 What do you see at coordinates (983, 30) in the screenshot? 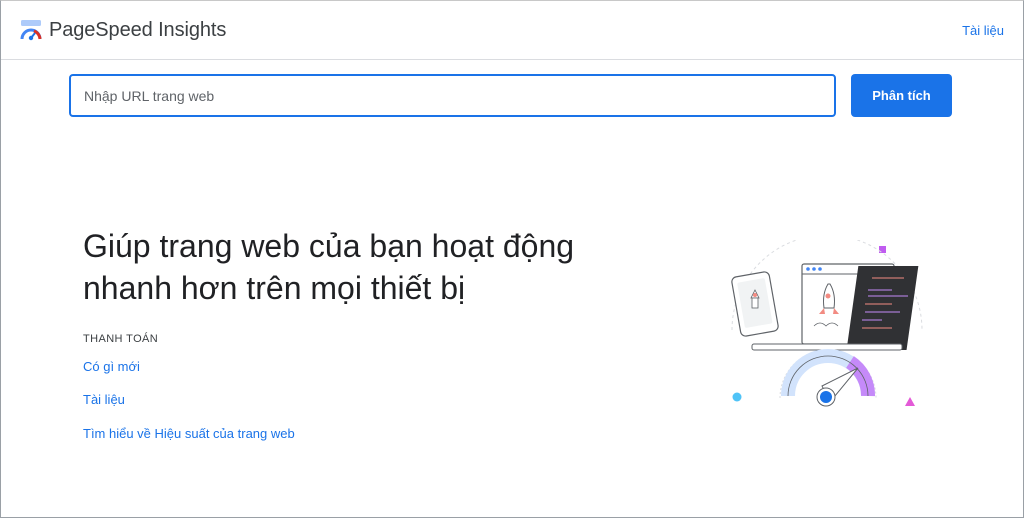
I see `header-docs-link: Tài liệu` at bounding box center [983, 30].